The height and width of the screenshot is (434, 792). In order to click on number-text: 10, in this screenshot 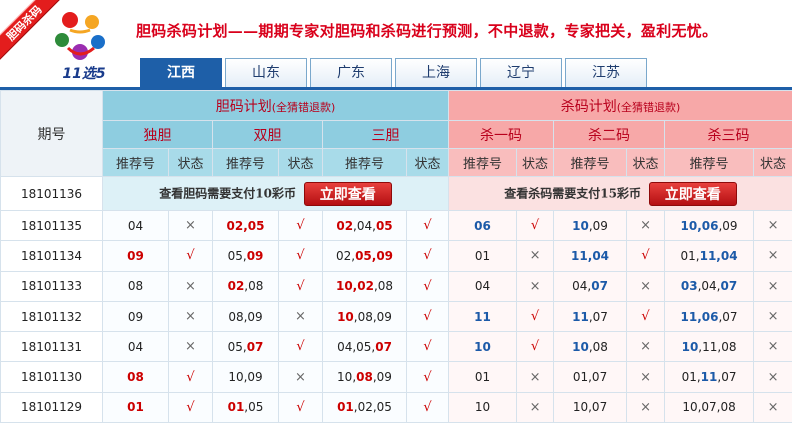, I will do `click(347, 377)`.